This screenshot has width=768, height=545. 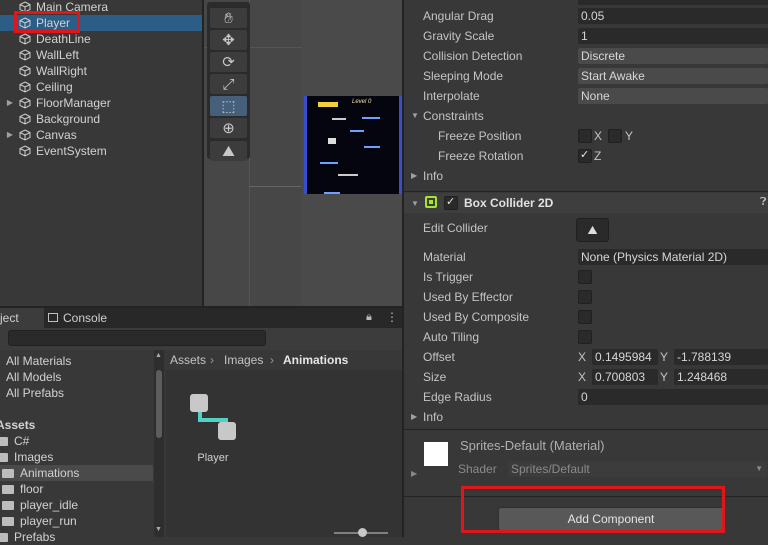 What do you see at coordinates (435, 377) in the screenshot?
I see `size-label: Size` at bounding box center [435, 377].